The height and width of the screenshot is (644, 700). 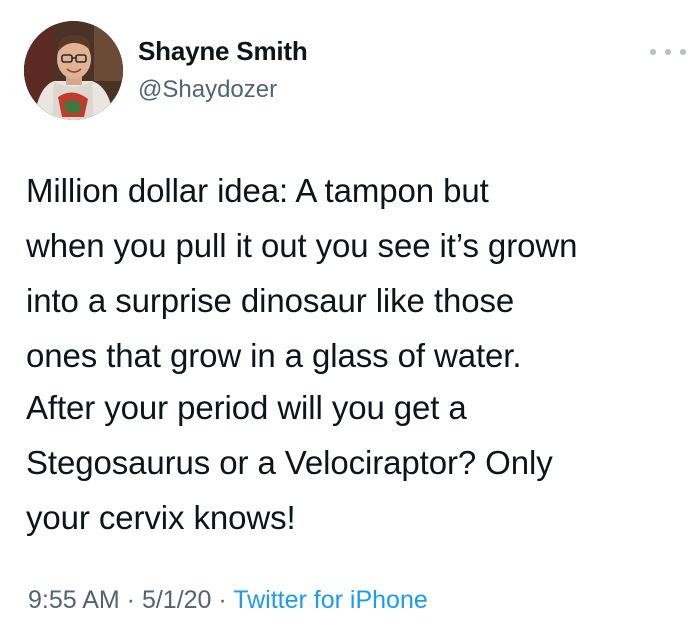 I want to click on tweet-text-line: your cervix knows!, so click(x=161, y=517).